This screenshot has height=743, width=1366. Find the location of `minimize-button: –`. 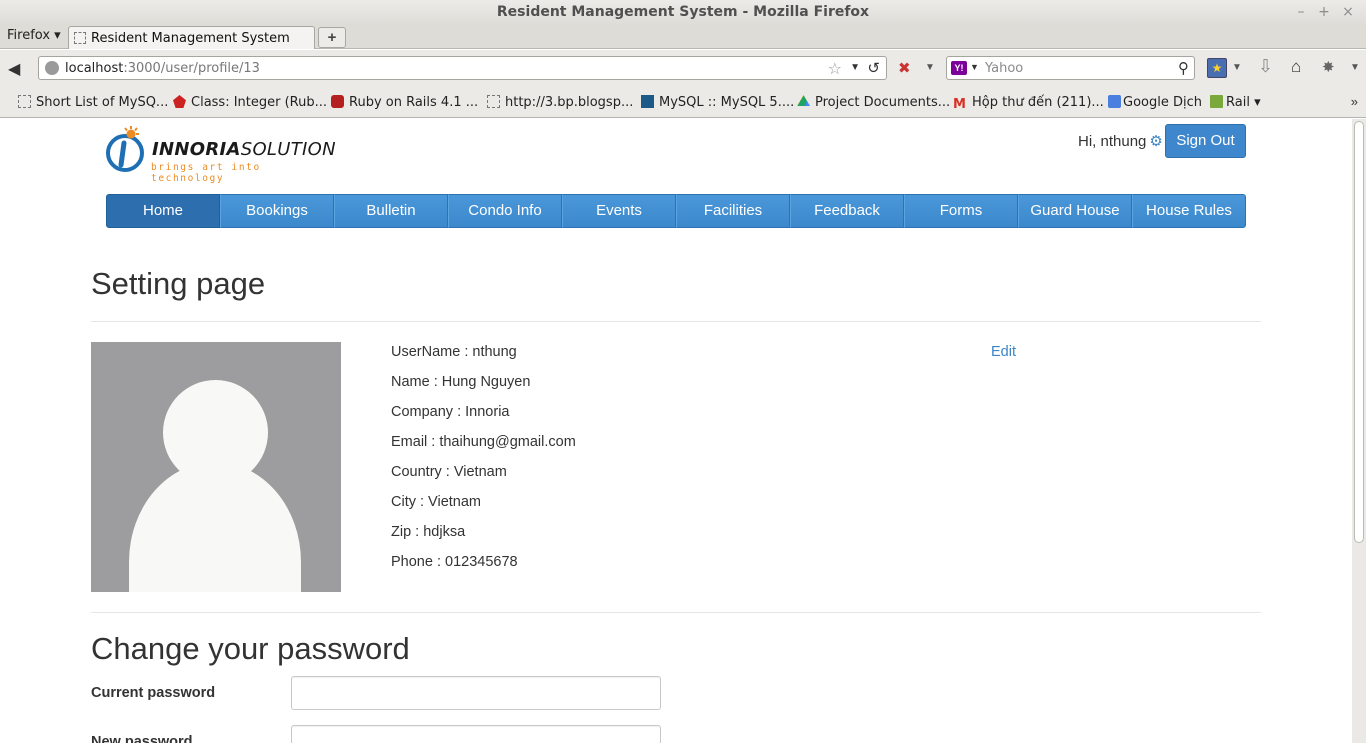

minimize-button: – is located at coordinates (1301, 12).